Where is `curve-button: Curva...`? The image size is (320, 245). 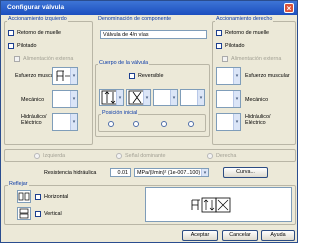 curve-button: Curva... is located at coordinates (245, 172).